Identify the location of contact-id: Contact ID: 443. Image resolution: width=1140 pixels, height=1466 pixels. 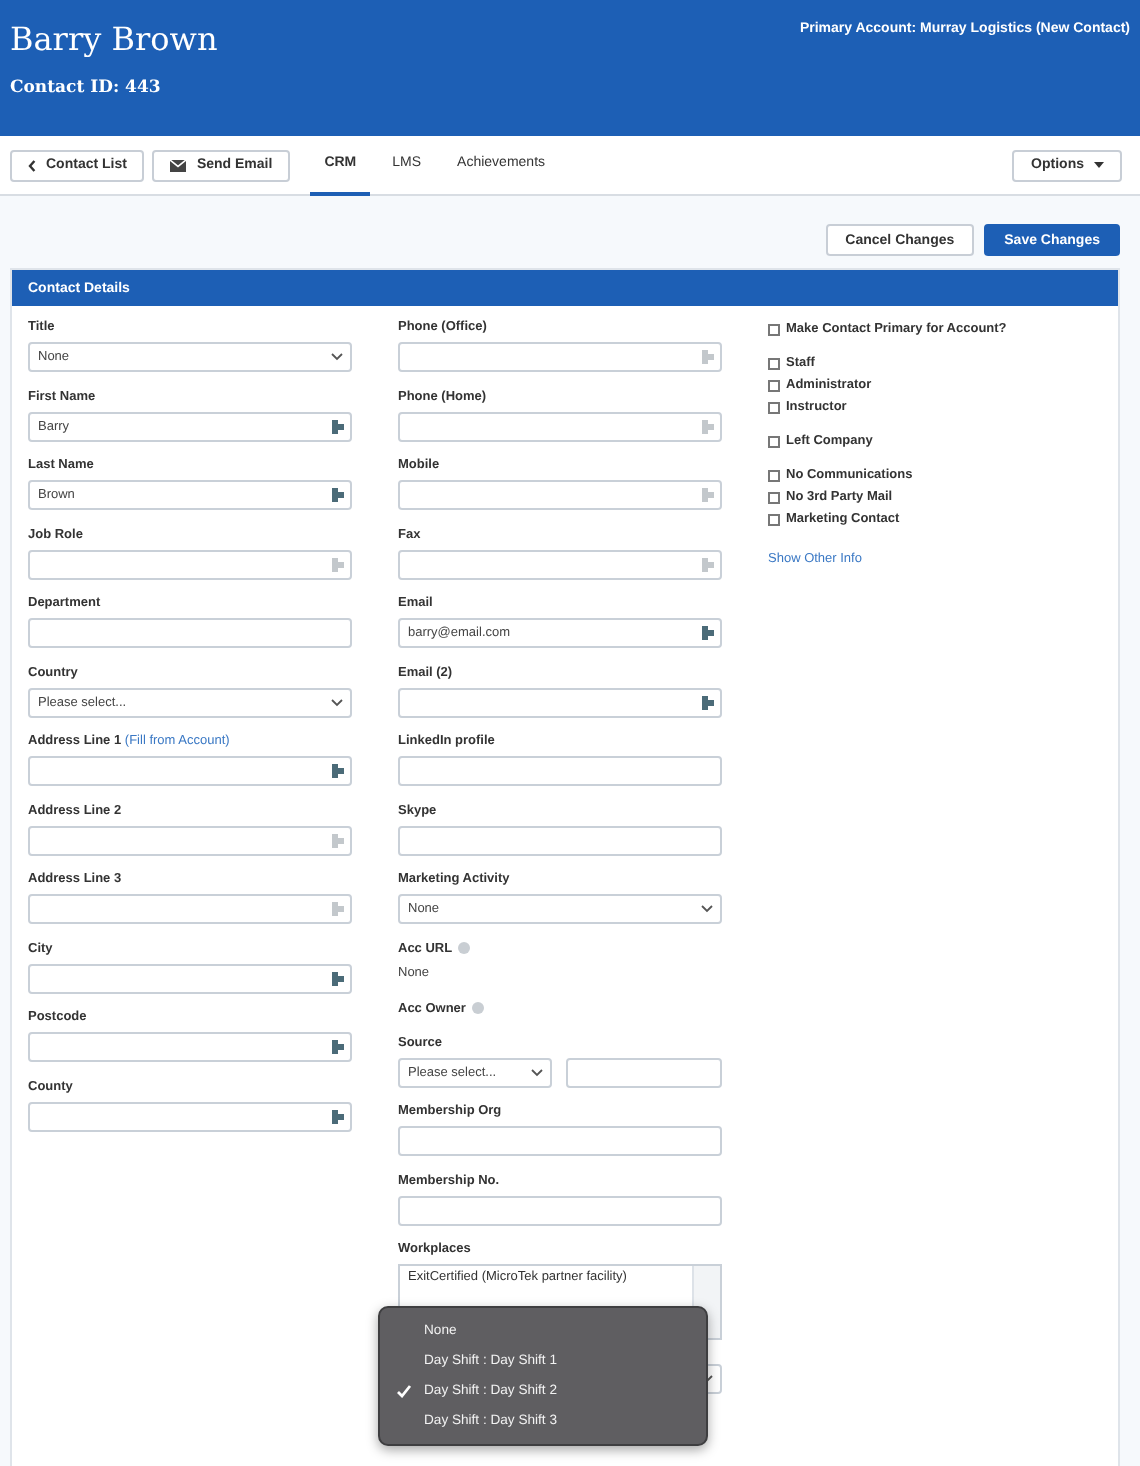
(86, 88).